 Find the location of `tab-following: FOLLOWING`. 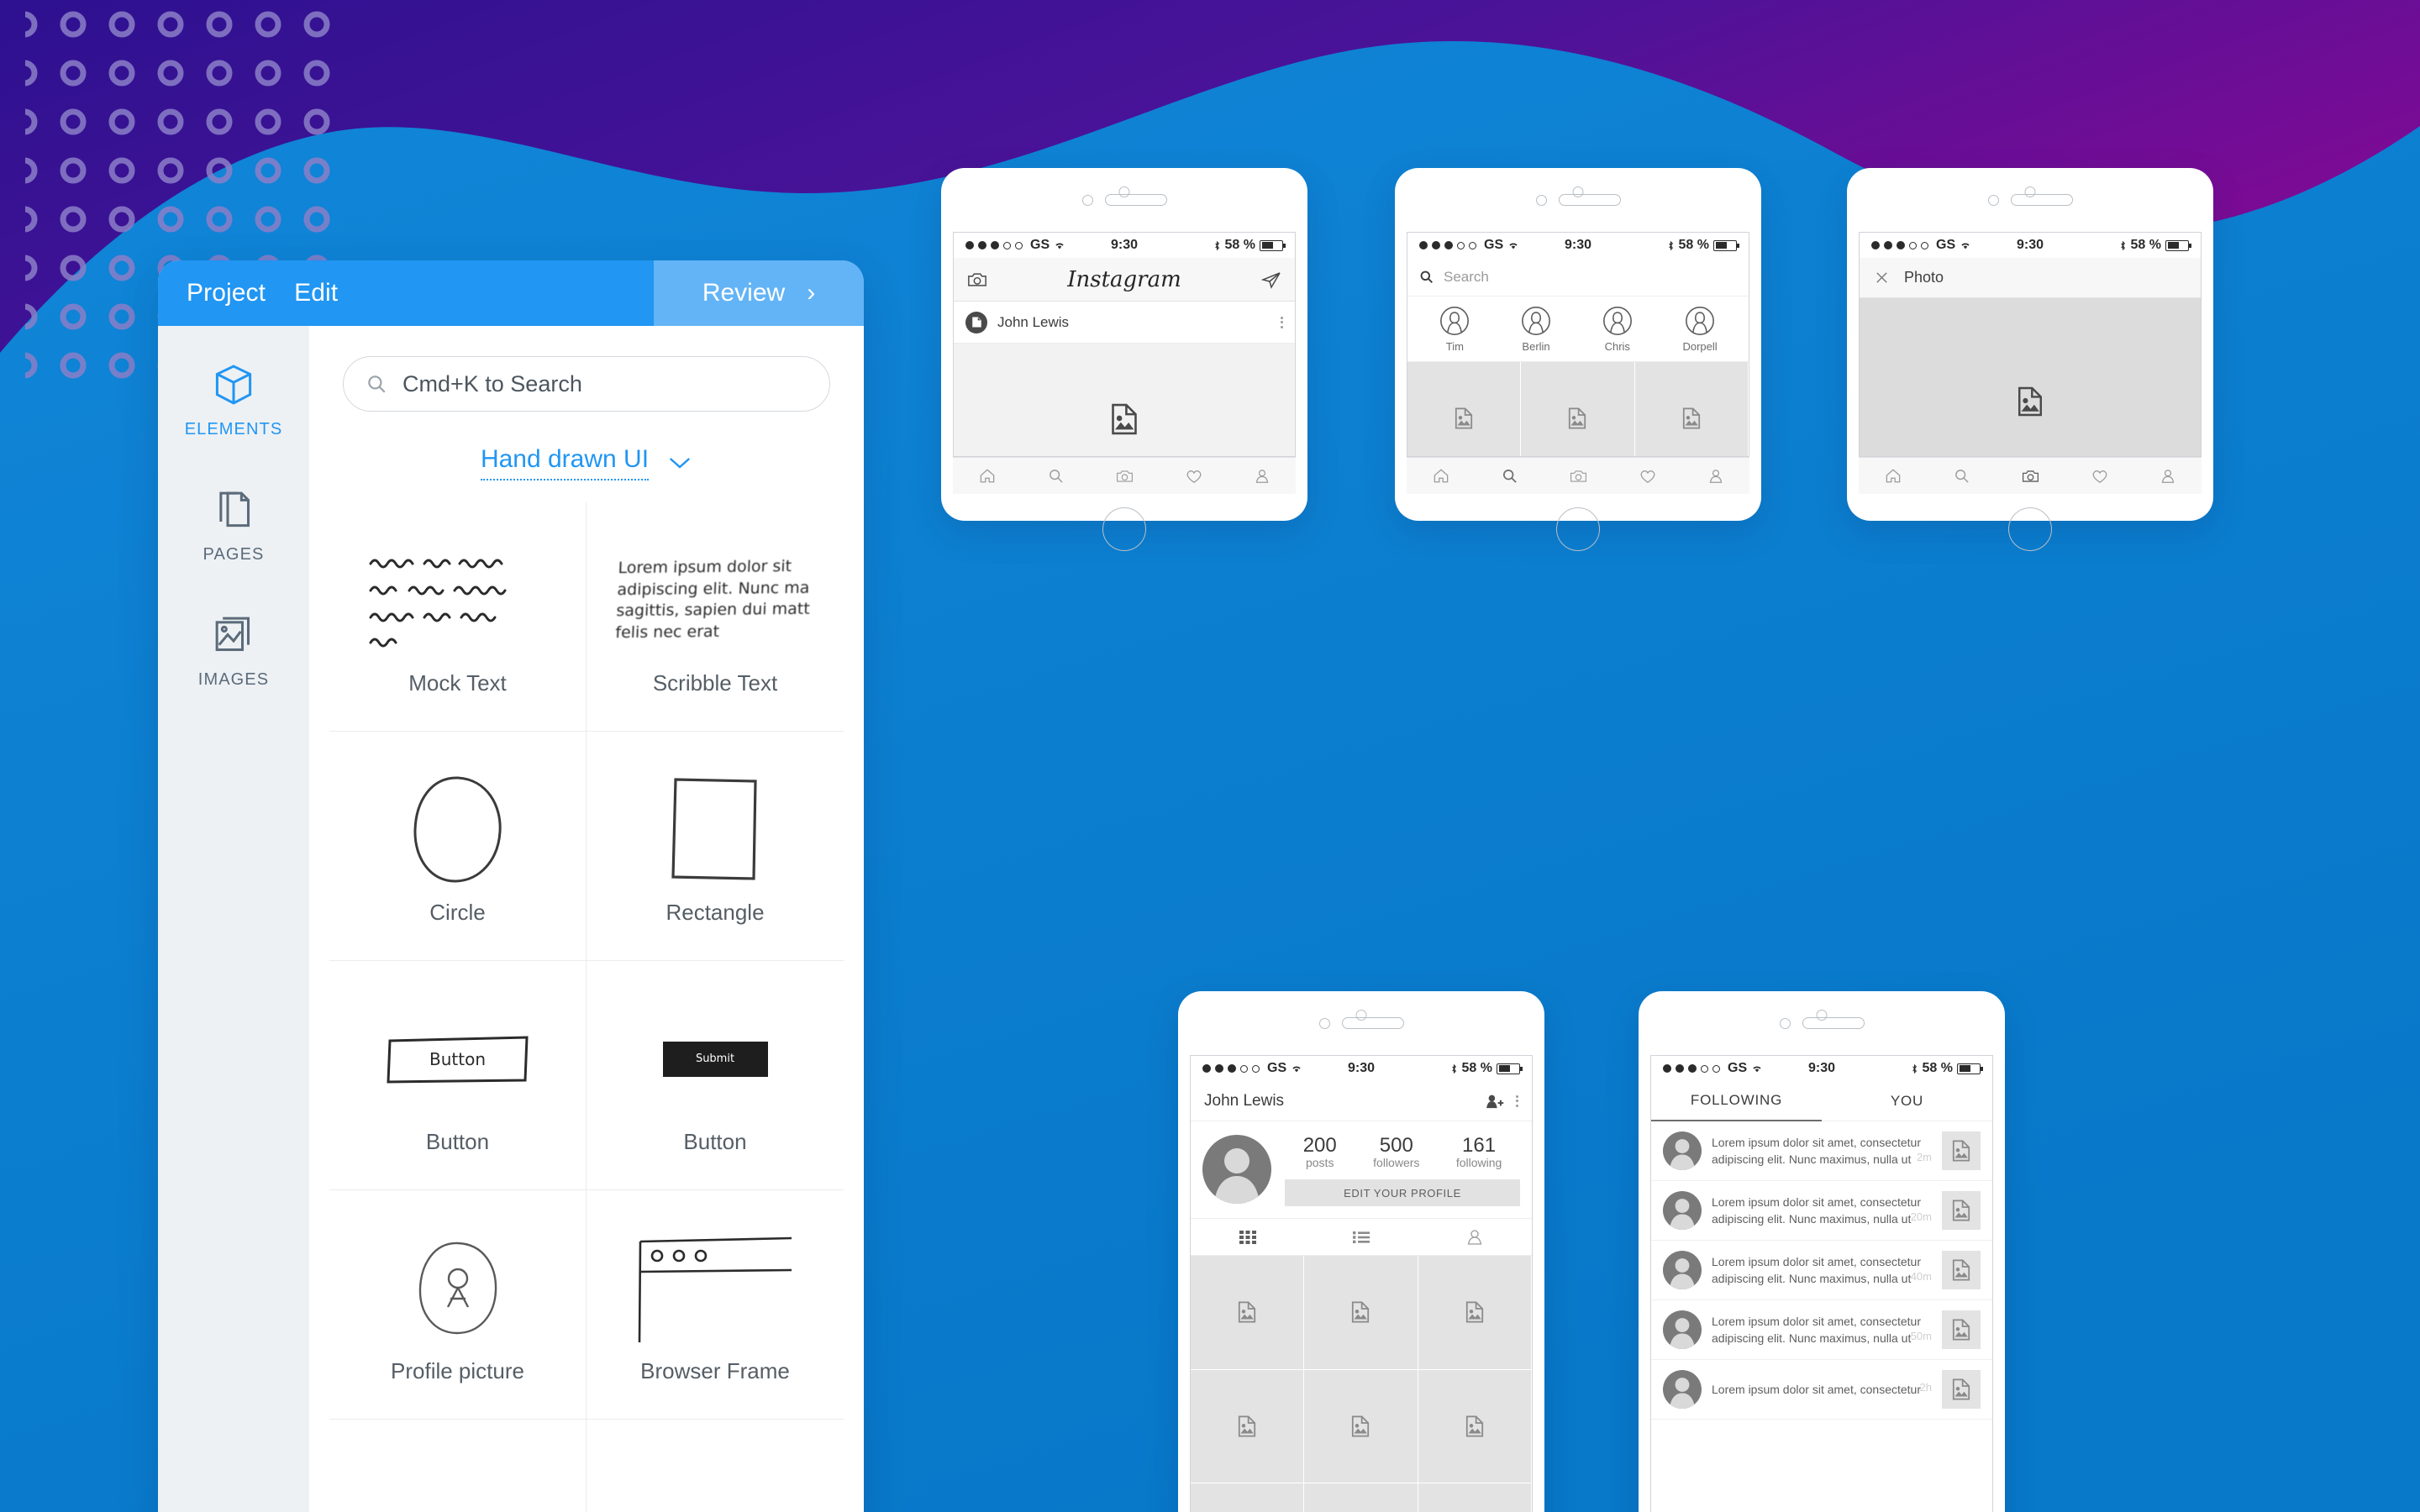

tab-following: FOLLOWING is located at coordinates (1737, 1101).